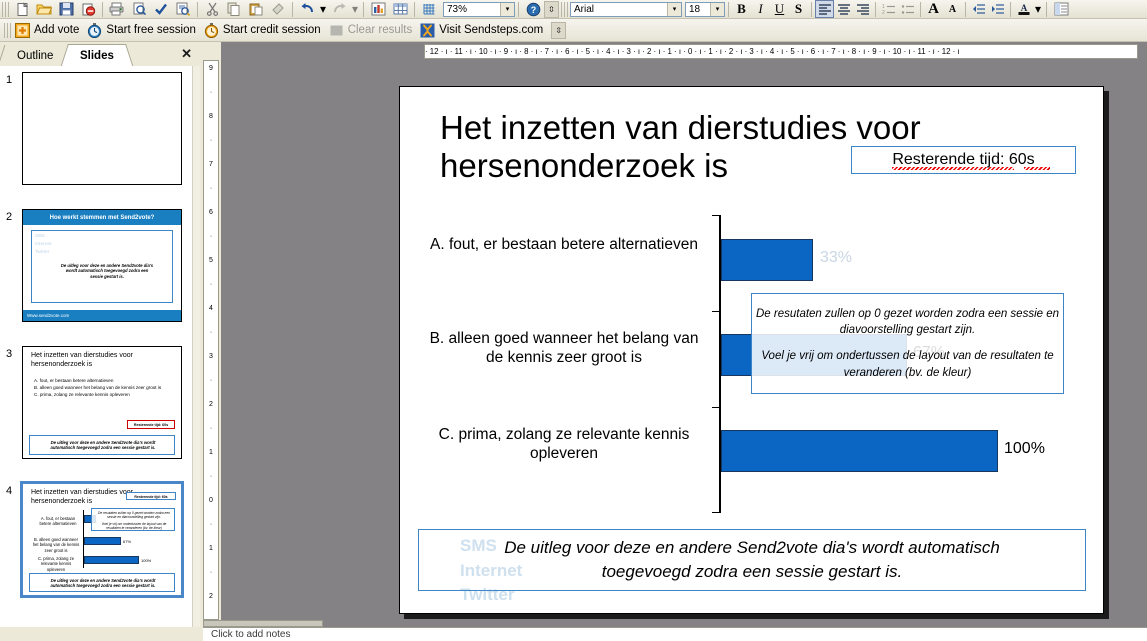 Image resolution: width=1147 pixels, height=641 pixels. Describe the element at coordinates (101, 634) in the screenshot. I see `bottom-left-strip` at that location.